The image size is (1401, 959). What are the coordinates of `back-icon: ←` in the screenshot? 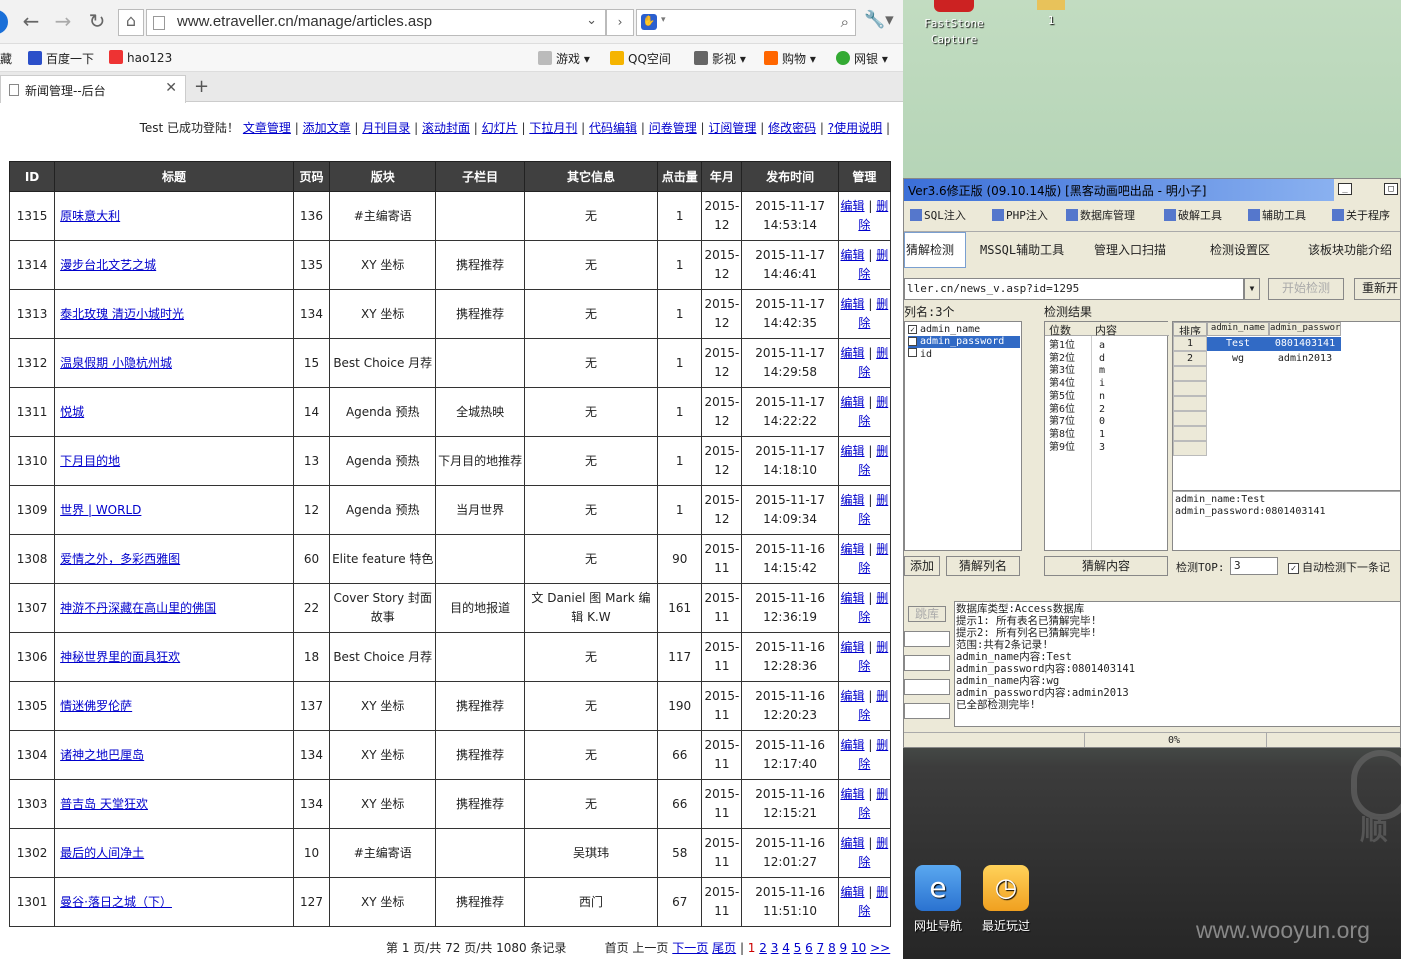 It's located at (31, 21).